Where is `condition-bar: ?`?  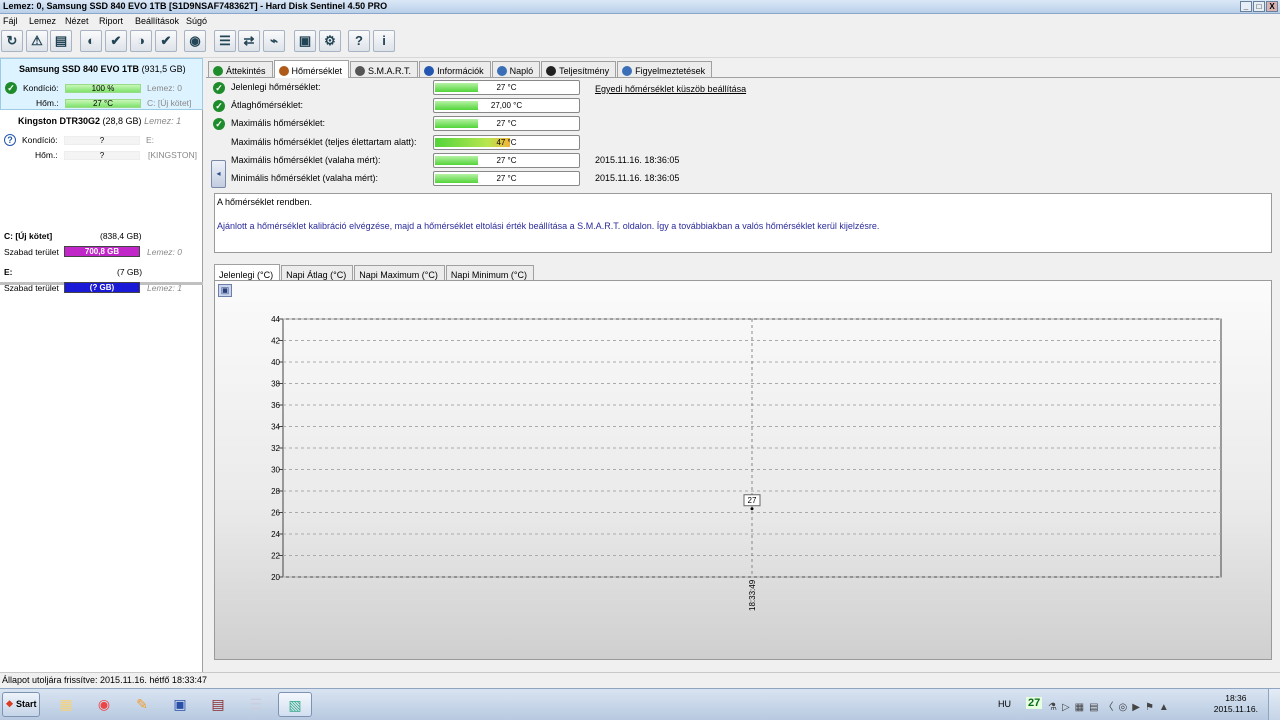
condition-bar: ? is located at coordinates (102, 140).